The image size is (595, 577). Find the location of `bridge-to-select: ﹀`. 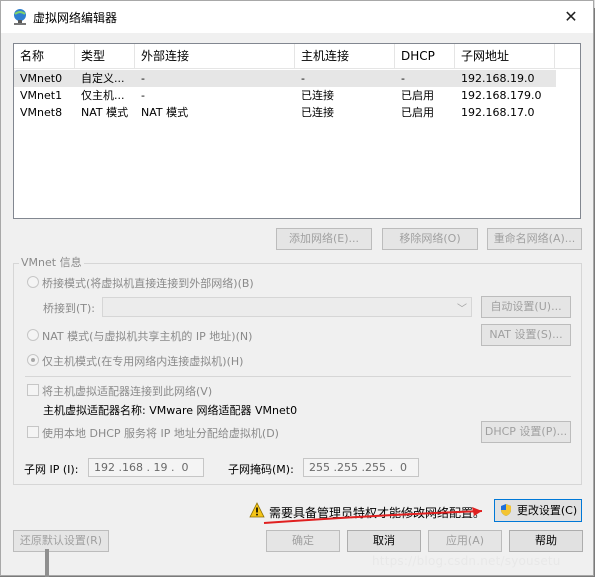

bridge-to-select: ﹀ is located at coordinates (287, 307).